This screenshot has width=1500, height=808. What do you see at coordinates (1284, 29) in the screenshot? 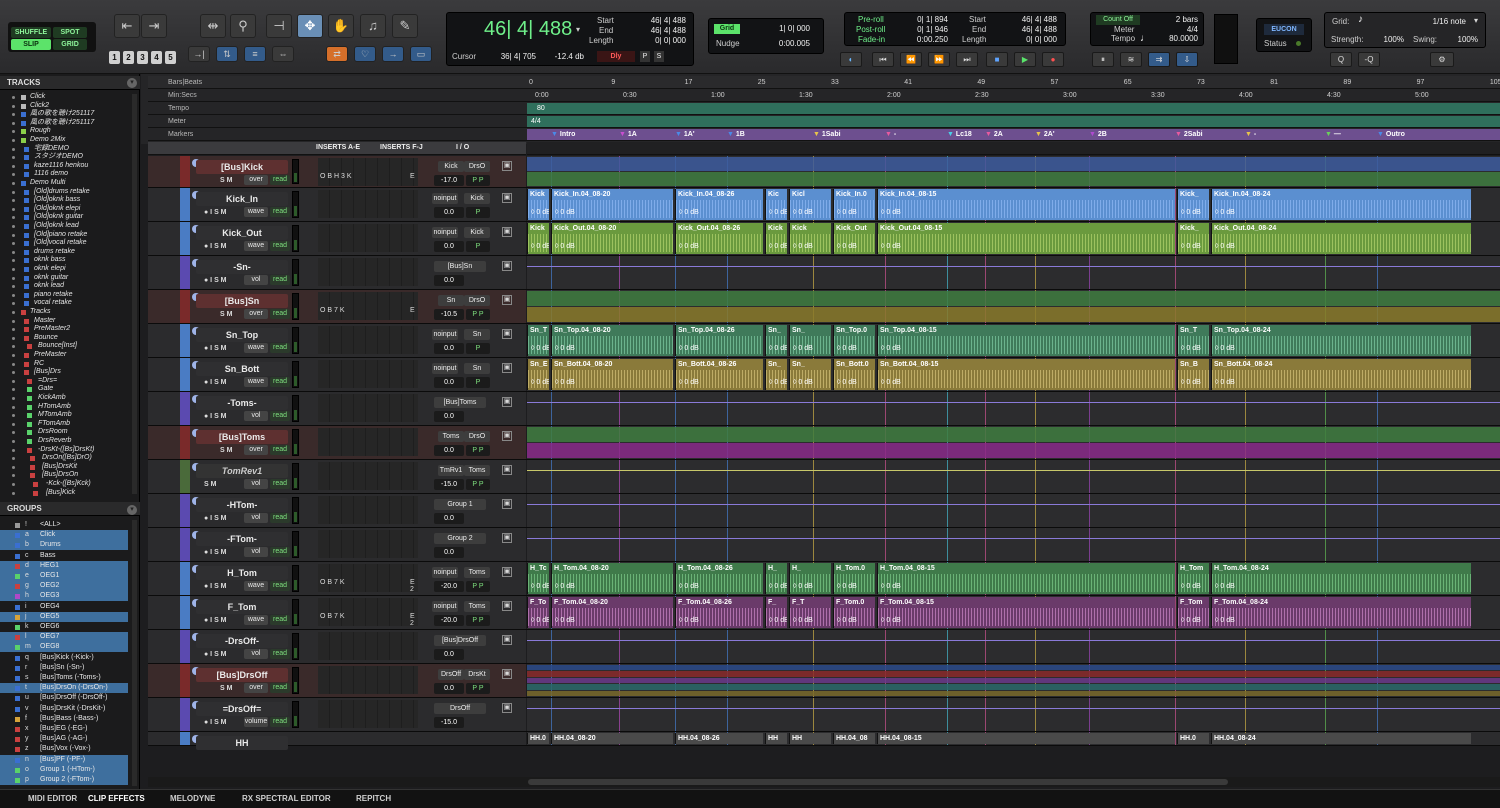
I see `eucon-label: EUCON` at bounding box center [1284, 29].